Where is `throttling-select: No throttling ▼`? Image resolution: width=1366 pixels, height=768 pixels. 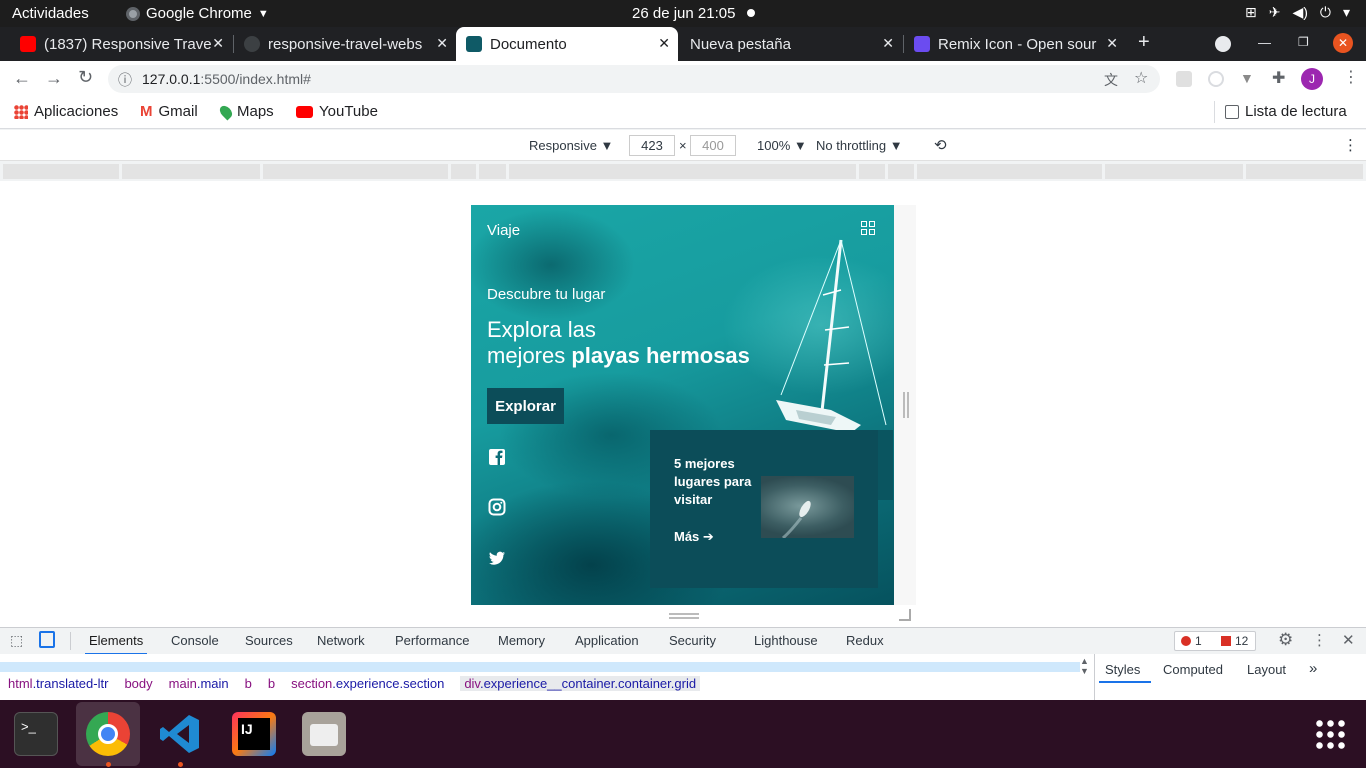 throttling-select: No throttling ▼ is located at coordinates (859, 145).